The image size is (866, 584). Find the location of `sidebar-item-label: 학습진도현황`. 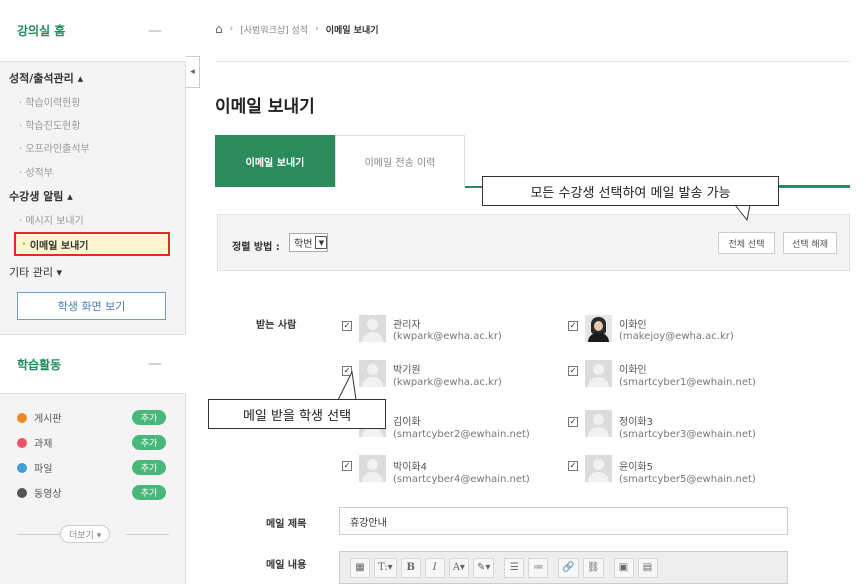

sidebar-item-label: 학습진도현황 is located at coordinates (53, 126).